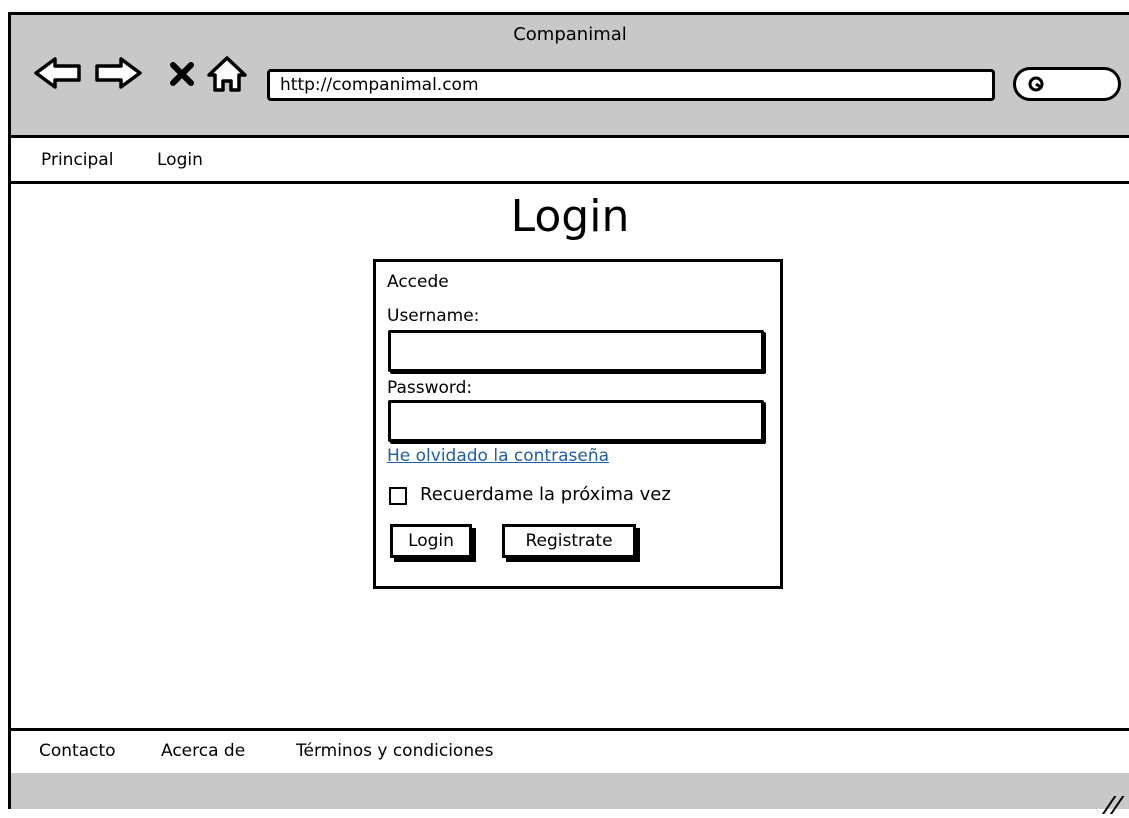 This screenshot has height=818, width=1129. I want to click on menu-item-login: Login, so click(180, 160).